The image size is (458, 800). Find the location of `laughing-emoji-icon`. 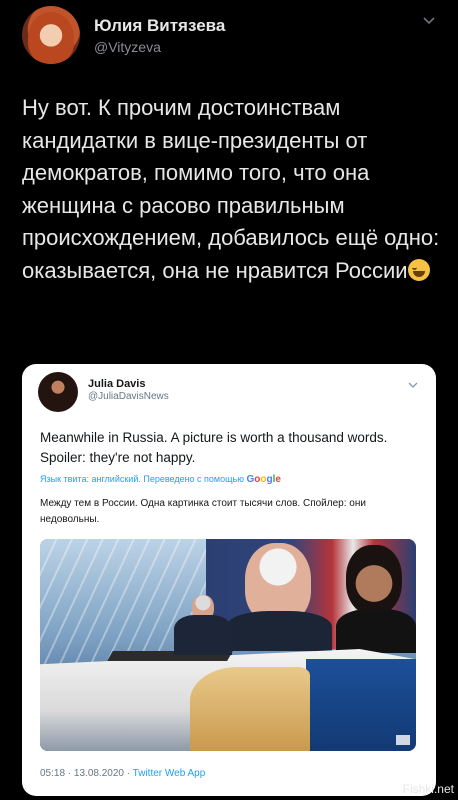

laughing-emoji-icon is located at coordinates (418, 269).